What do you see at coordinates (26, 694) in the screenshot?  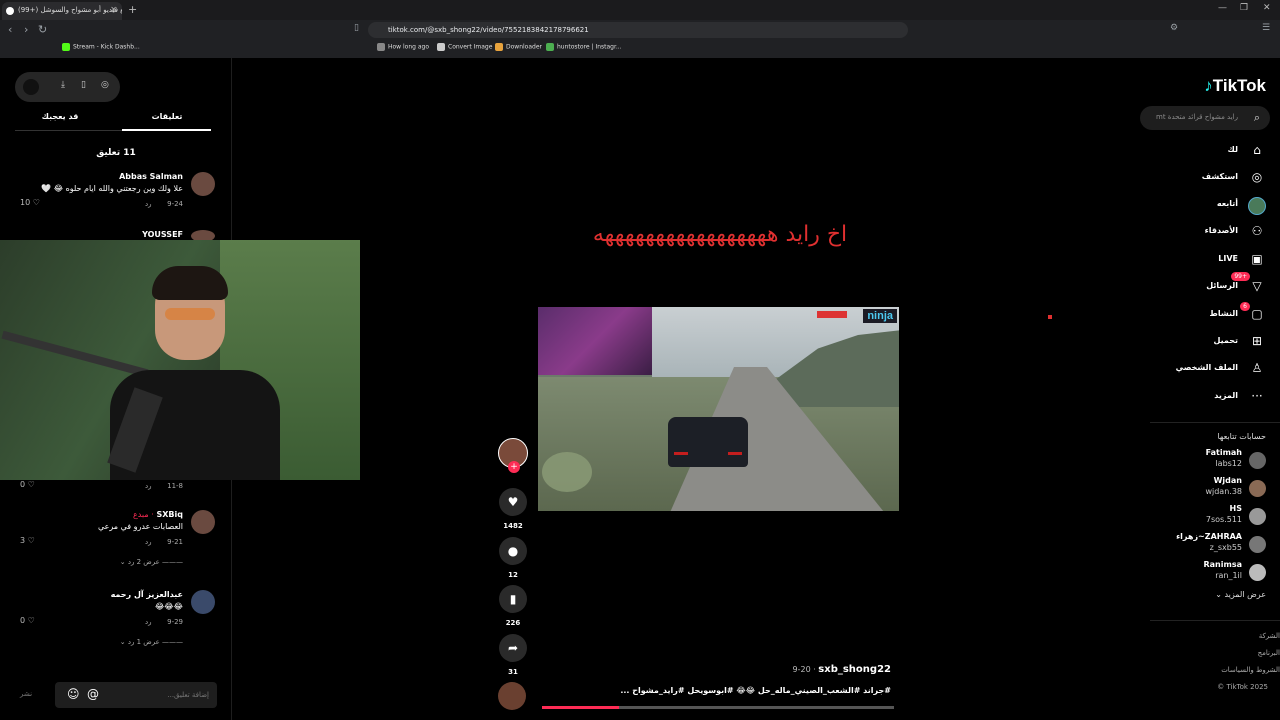 I see `post-button: نشر` at bounding box center [26, 694].